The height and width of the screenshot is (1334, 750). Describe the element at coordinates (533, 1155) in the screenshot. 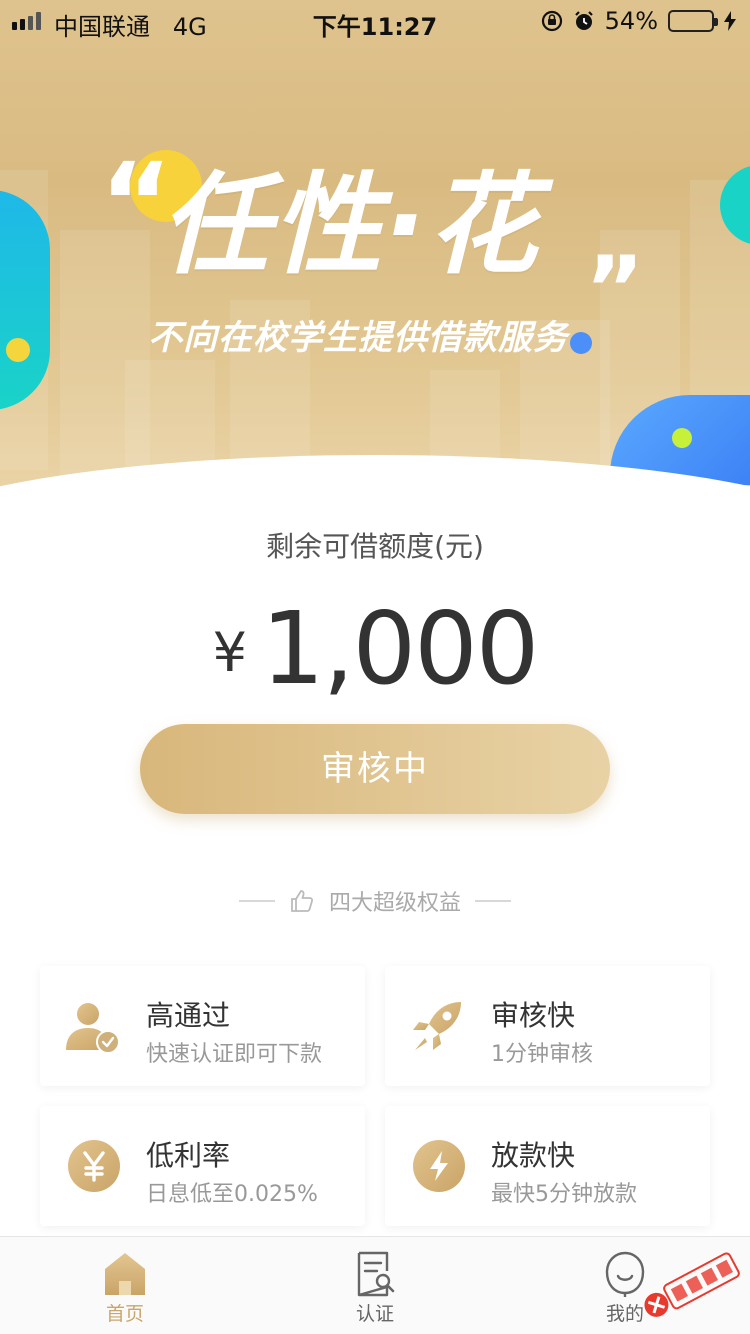

I see `benefit-title: 放款快` at that location.